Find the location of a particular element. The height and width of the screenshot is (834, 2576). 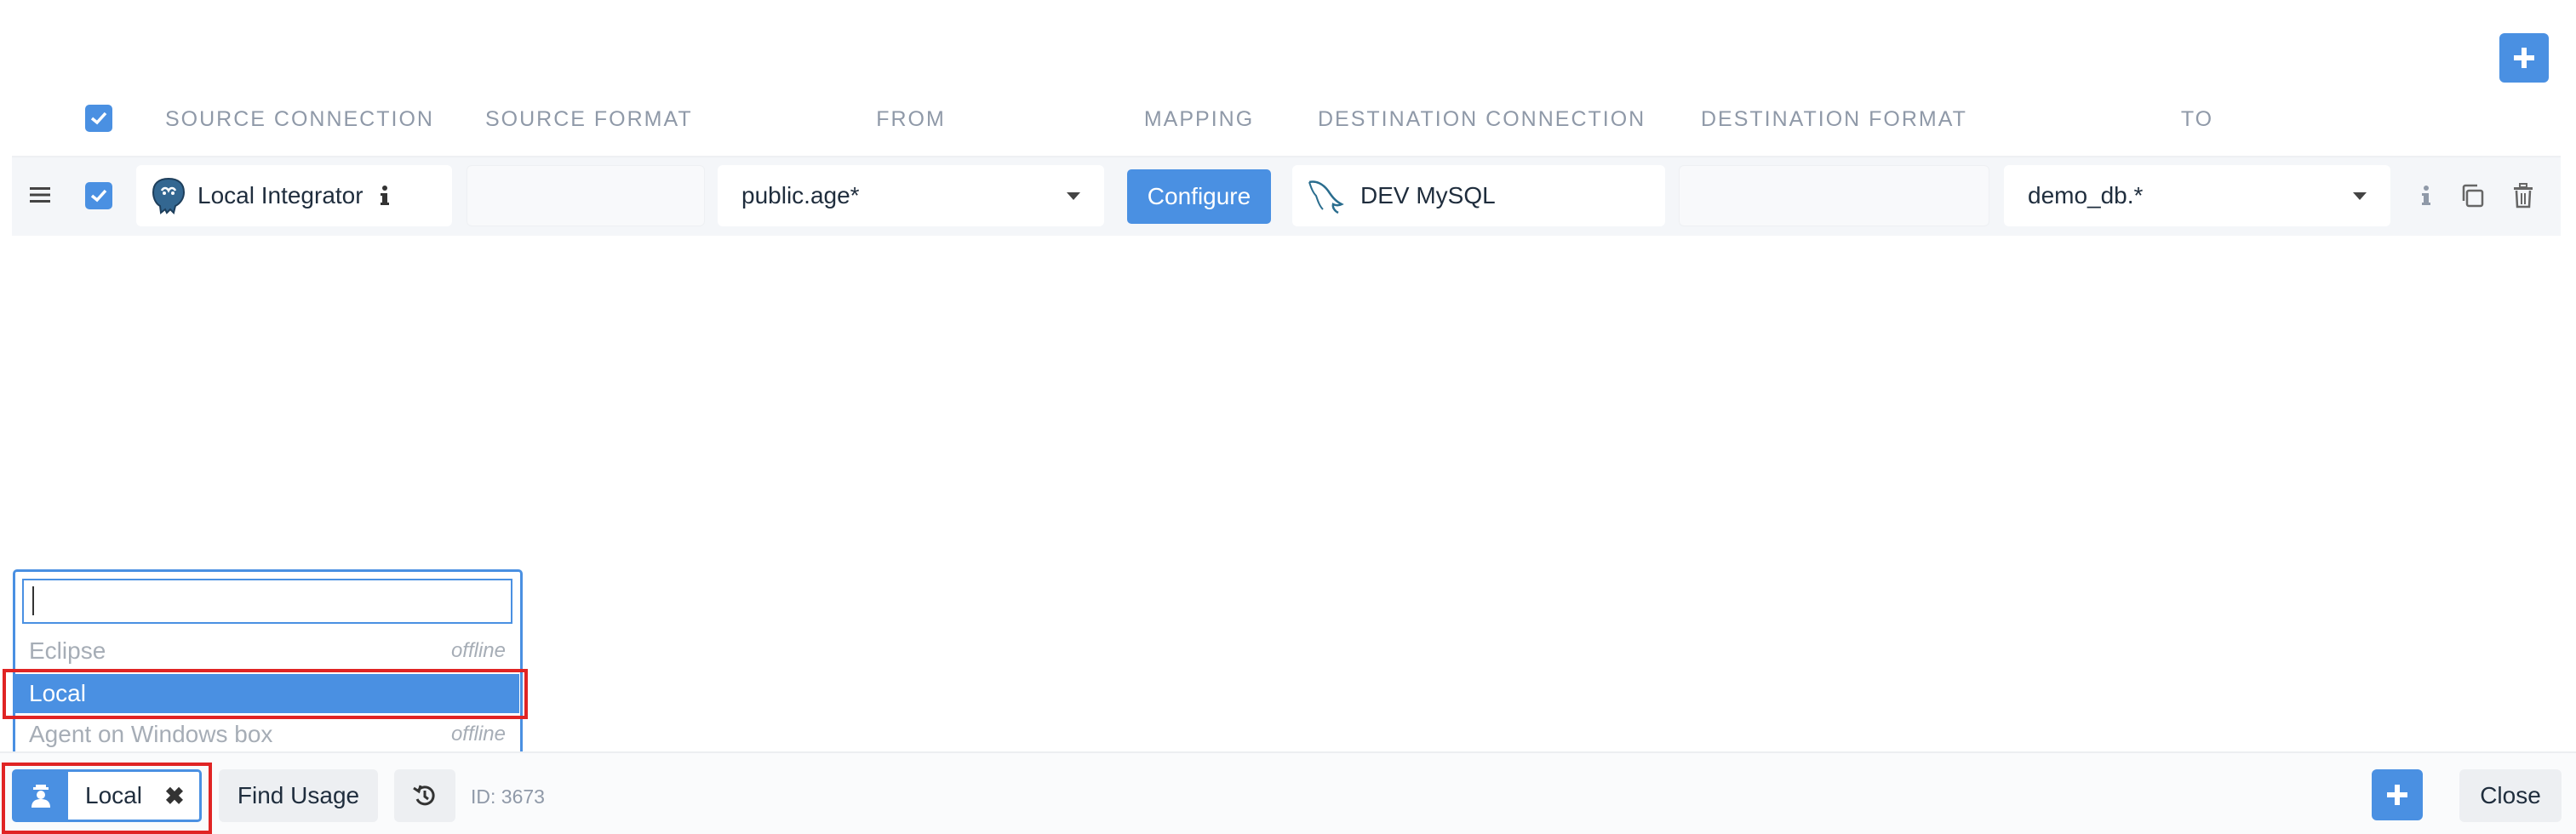

drag-handle-icon is located at coordinates (40, 195).